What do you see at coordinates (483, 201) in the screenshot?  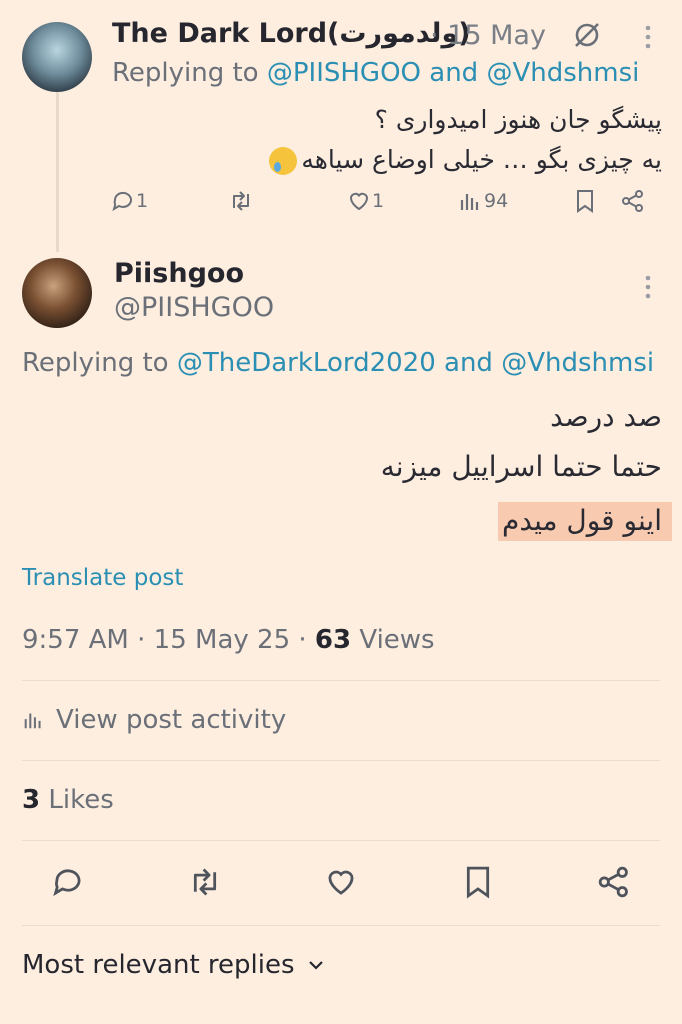 I see `views-button: 94` at bounding box center [483, 201].